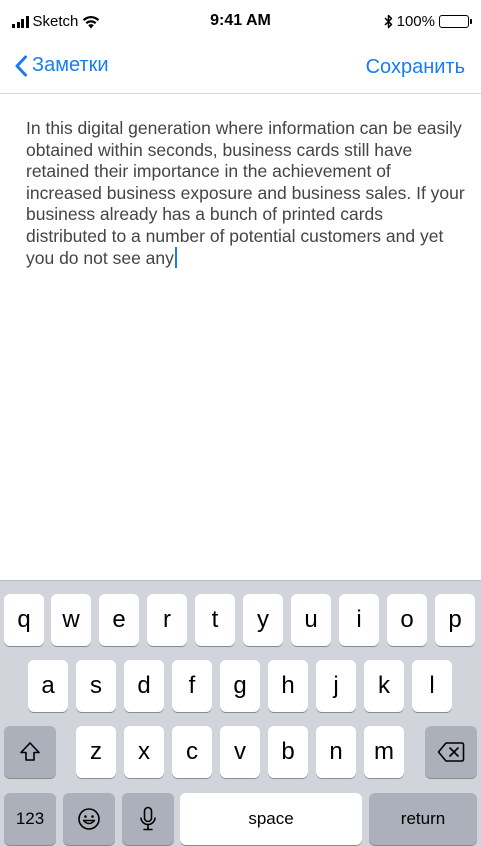 This screenshot has height=846, width=481. What do you see at coordinates (240, 67) in the screenshot?
I see `navigation-bar: Заметки Сохранить` at bounding box center [240, 67].